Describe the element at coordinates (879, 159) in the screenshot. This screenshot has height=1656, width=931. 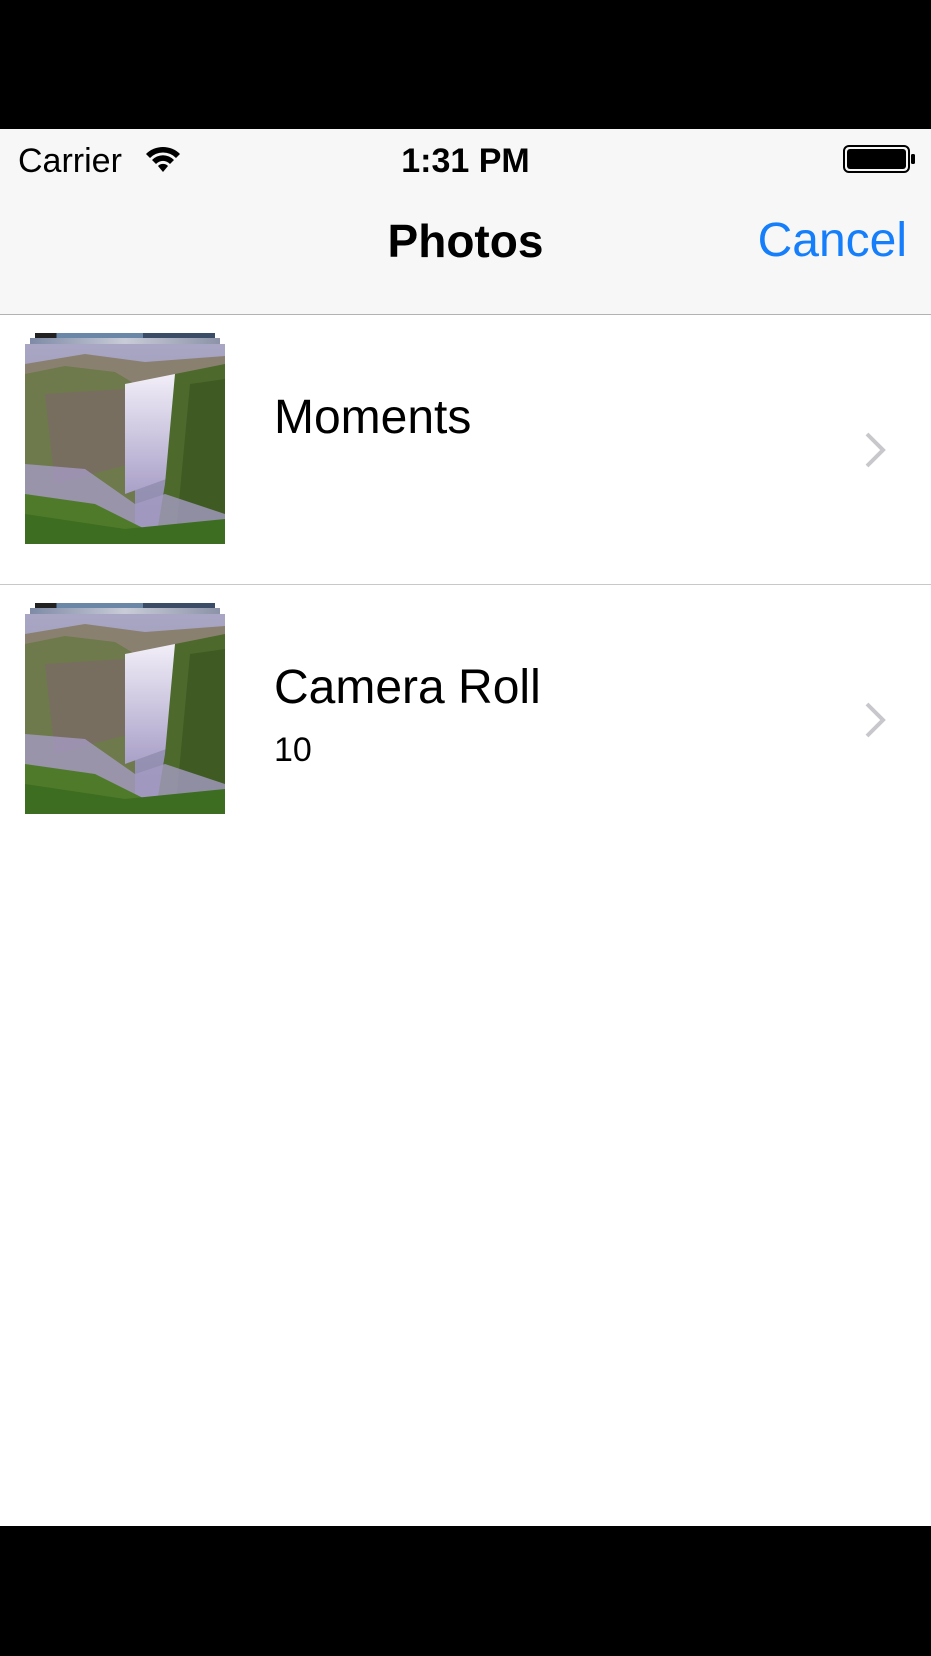
I see `battery-icon` at that location.